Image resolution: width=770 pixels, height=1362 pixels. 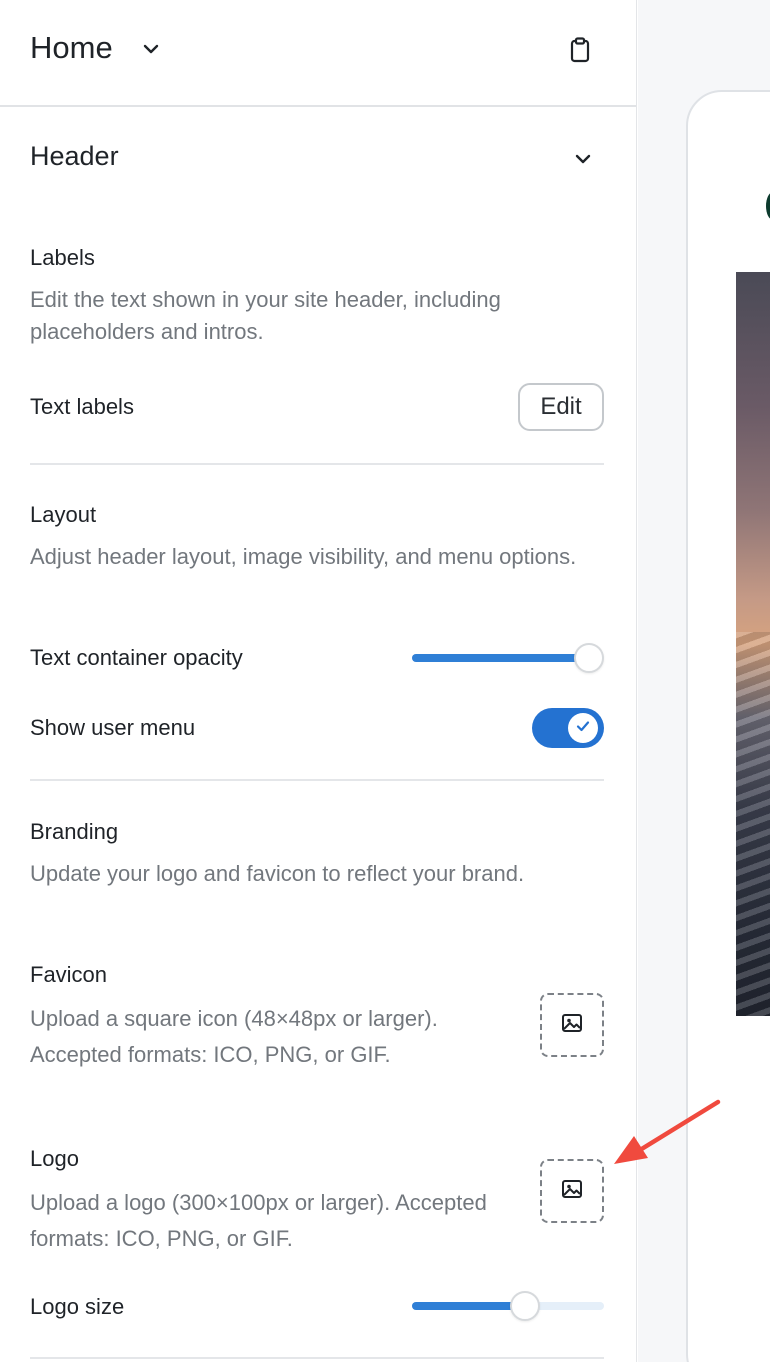 What do you see at coordinates (753, 206) in the screenshot?
I see `preview-site-header` at bounding box center [753, 206].